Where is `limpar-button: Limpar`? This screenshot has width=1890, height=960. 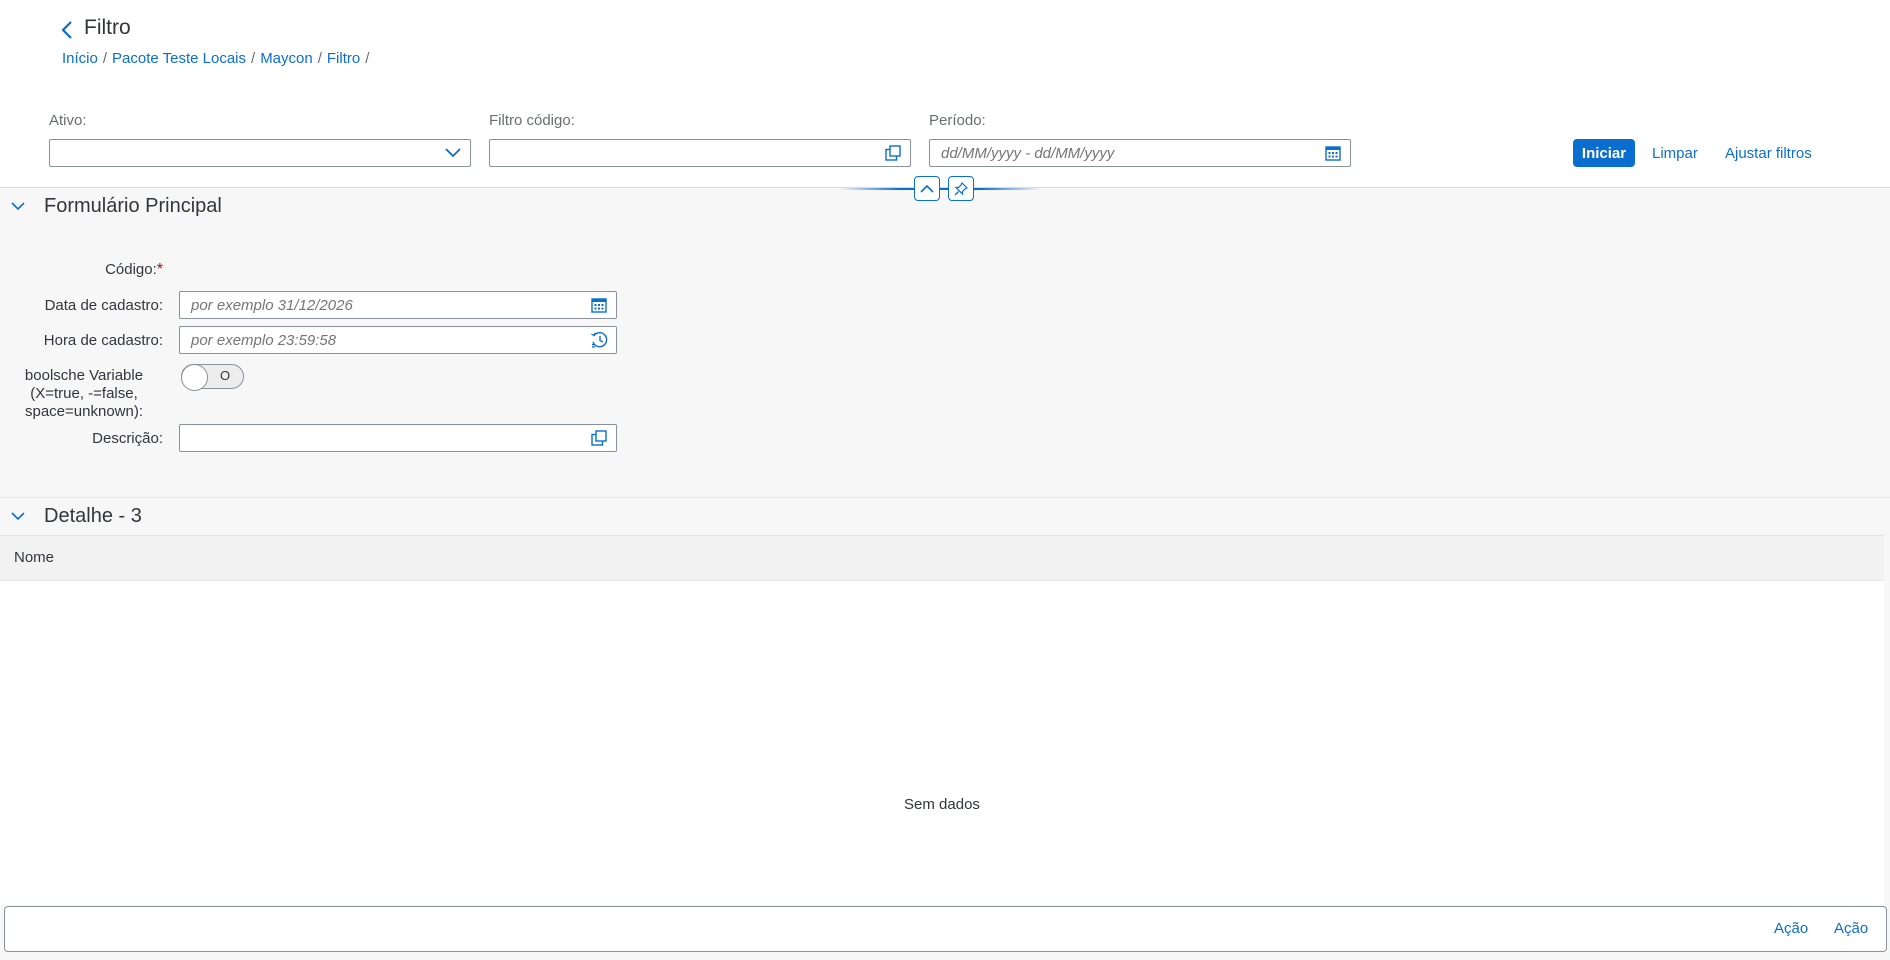
limpar-button: Limpar is located at coordinates (1675, 153).